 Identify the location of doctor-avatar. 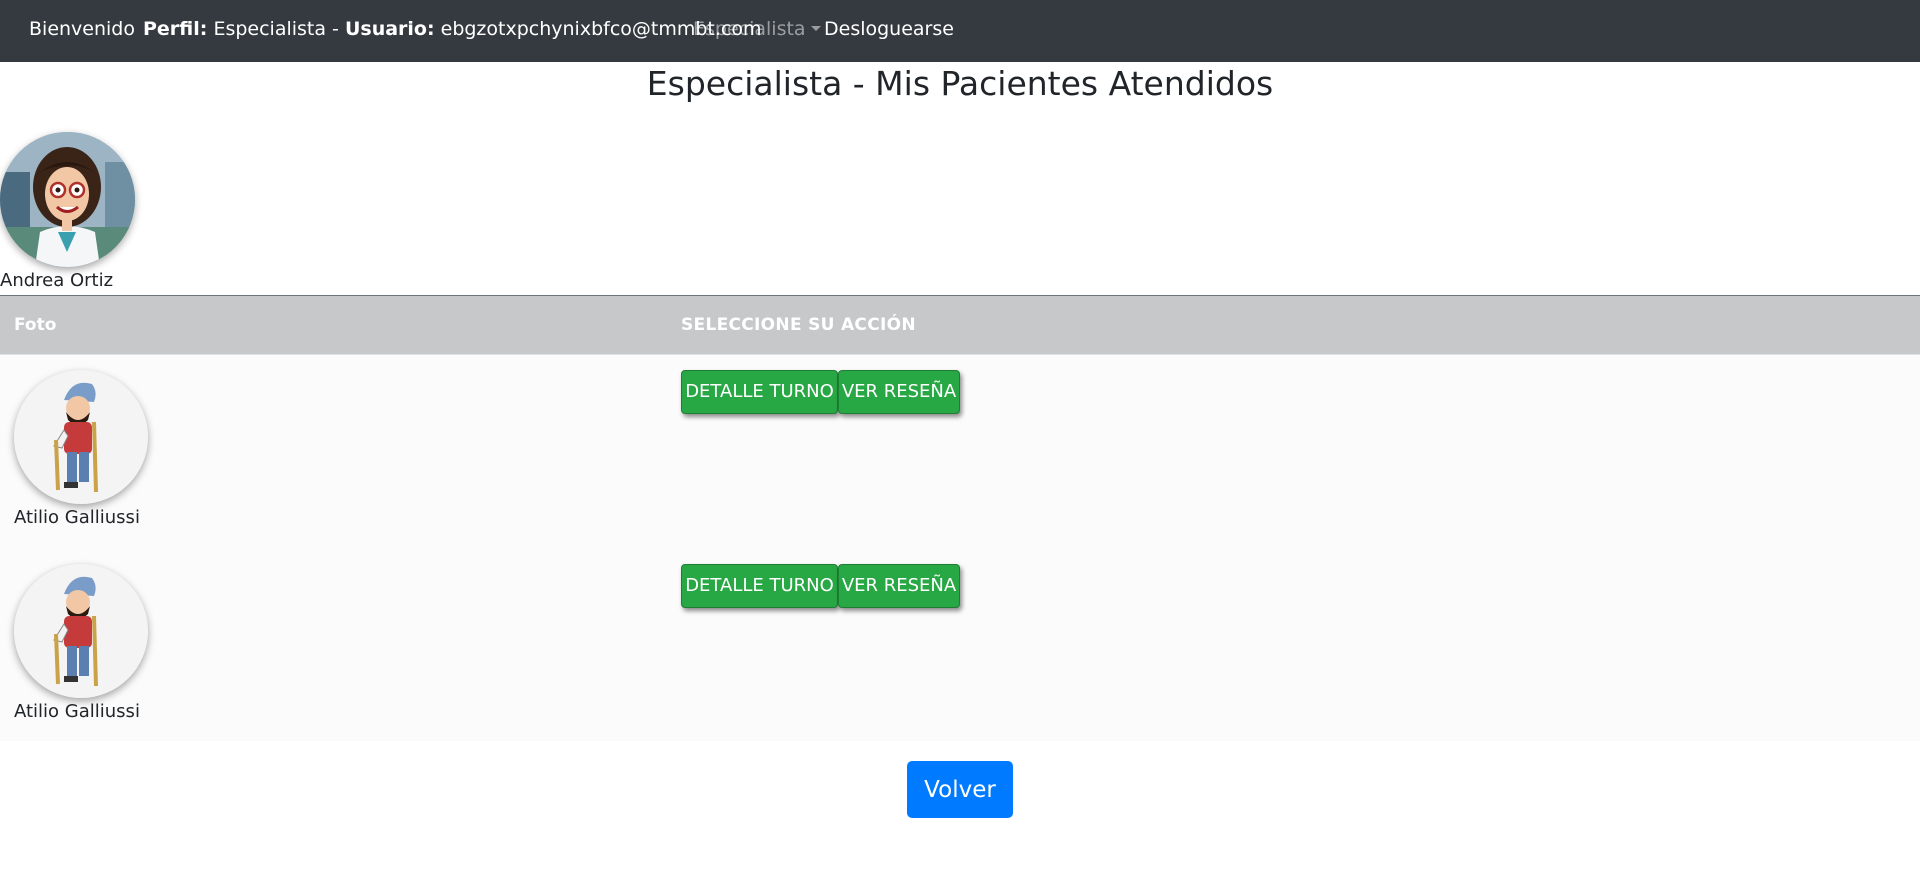
(67, 199).